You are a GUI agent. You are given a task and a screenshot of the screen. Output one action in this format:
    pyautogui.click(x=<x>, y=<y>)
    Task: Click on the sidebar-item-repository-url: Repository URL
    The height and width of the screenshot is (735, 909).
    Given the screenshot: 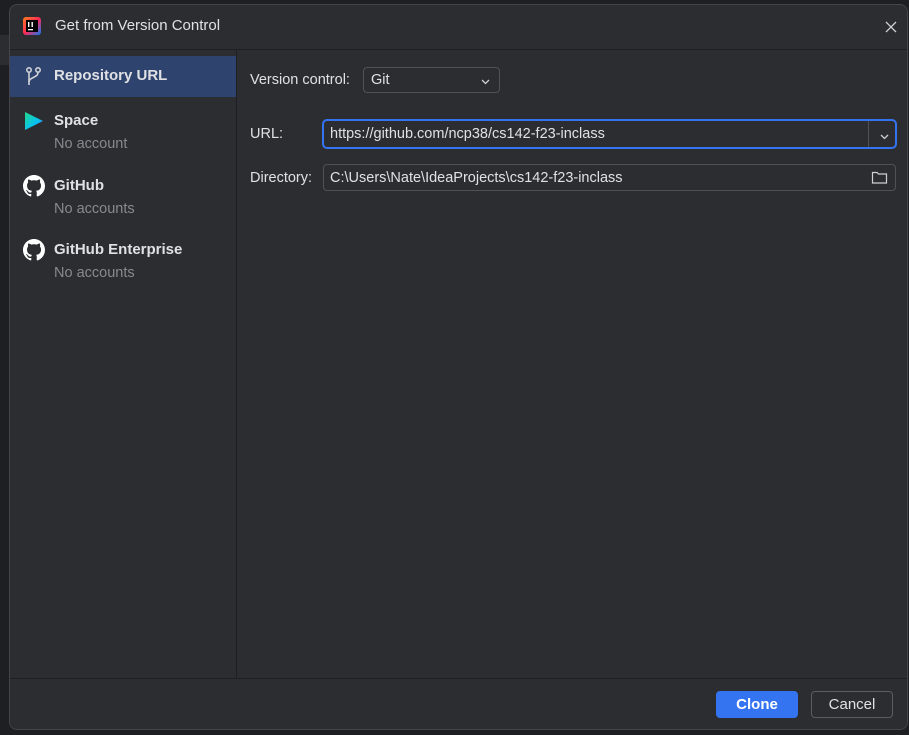 What is the action you would take?
    pyautogui.click(x=123, y=76)
    